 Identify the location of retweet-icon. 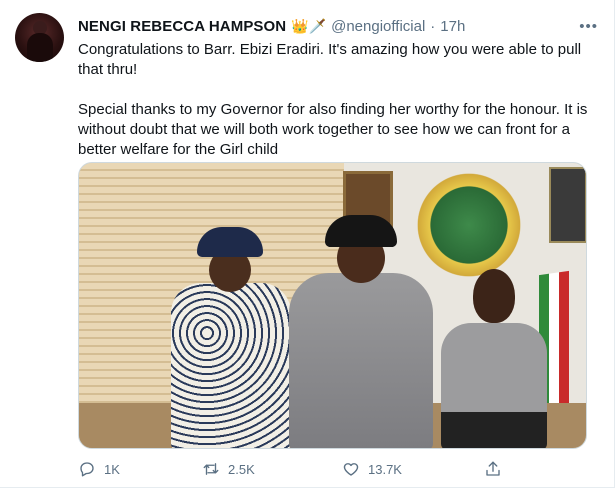
(211, 469).